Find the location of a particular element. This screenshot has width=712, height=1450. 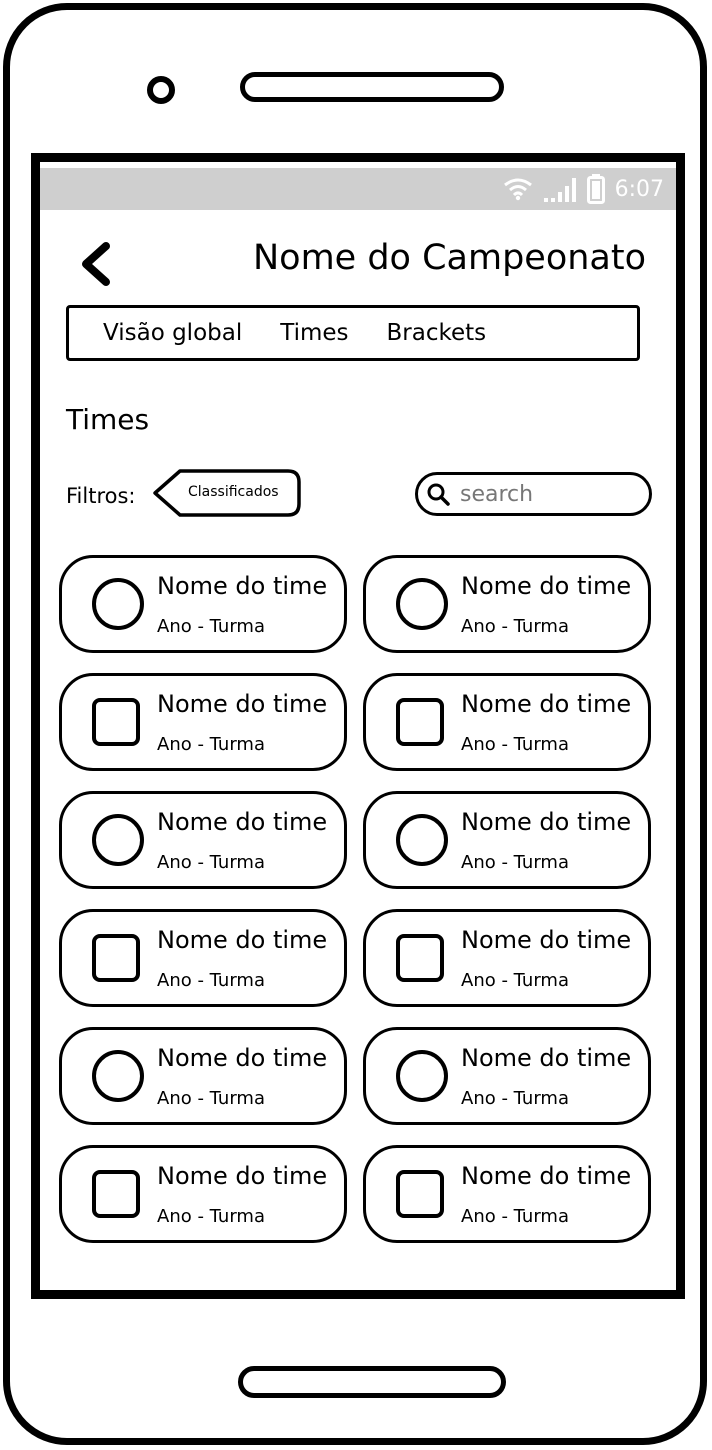

status-time: 6:07 is located at coordinates (639, 189).